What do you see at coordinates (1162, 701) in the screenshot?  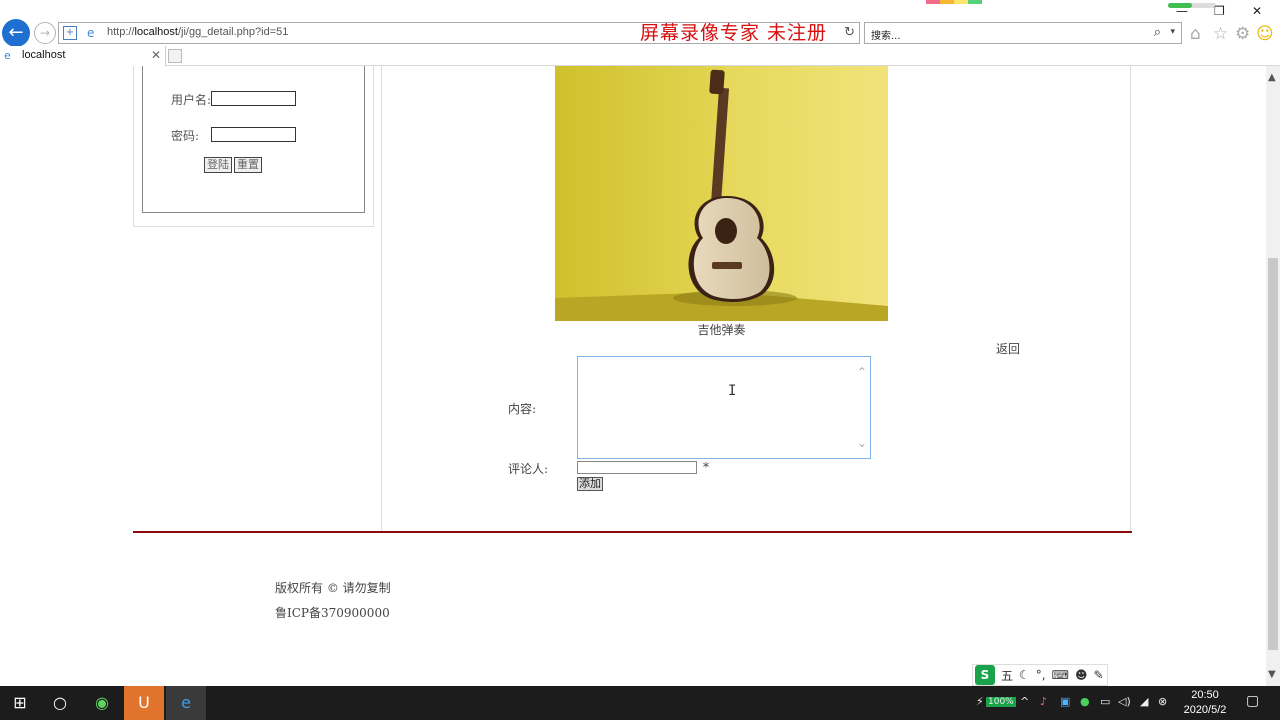 I see `close-circle-icon: ⊗` at bounding box center [1162, 701].